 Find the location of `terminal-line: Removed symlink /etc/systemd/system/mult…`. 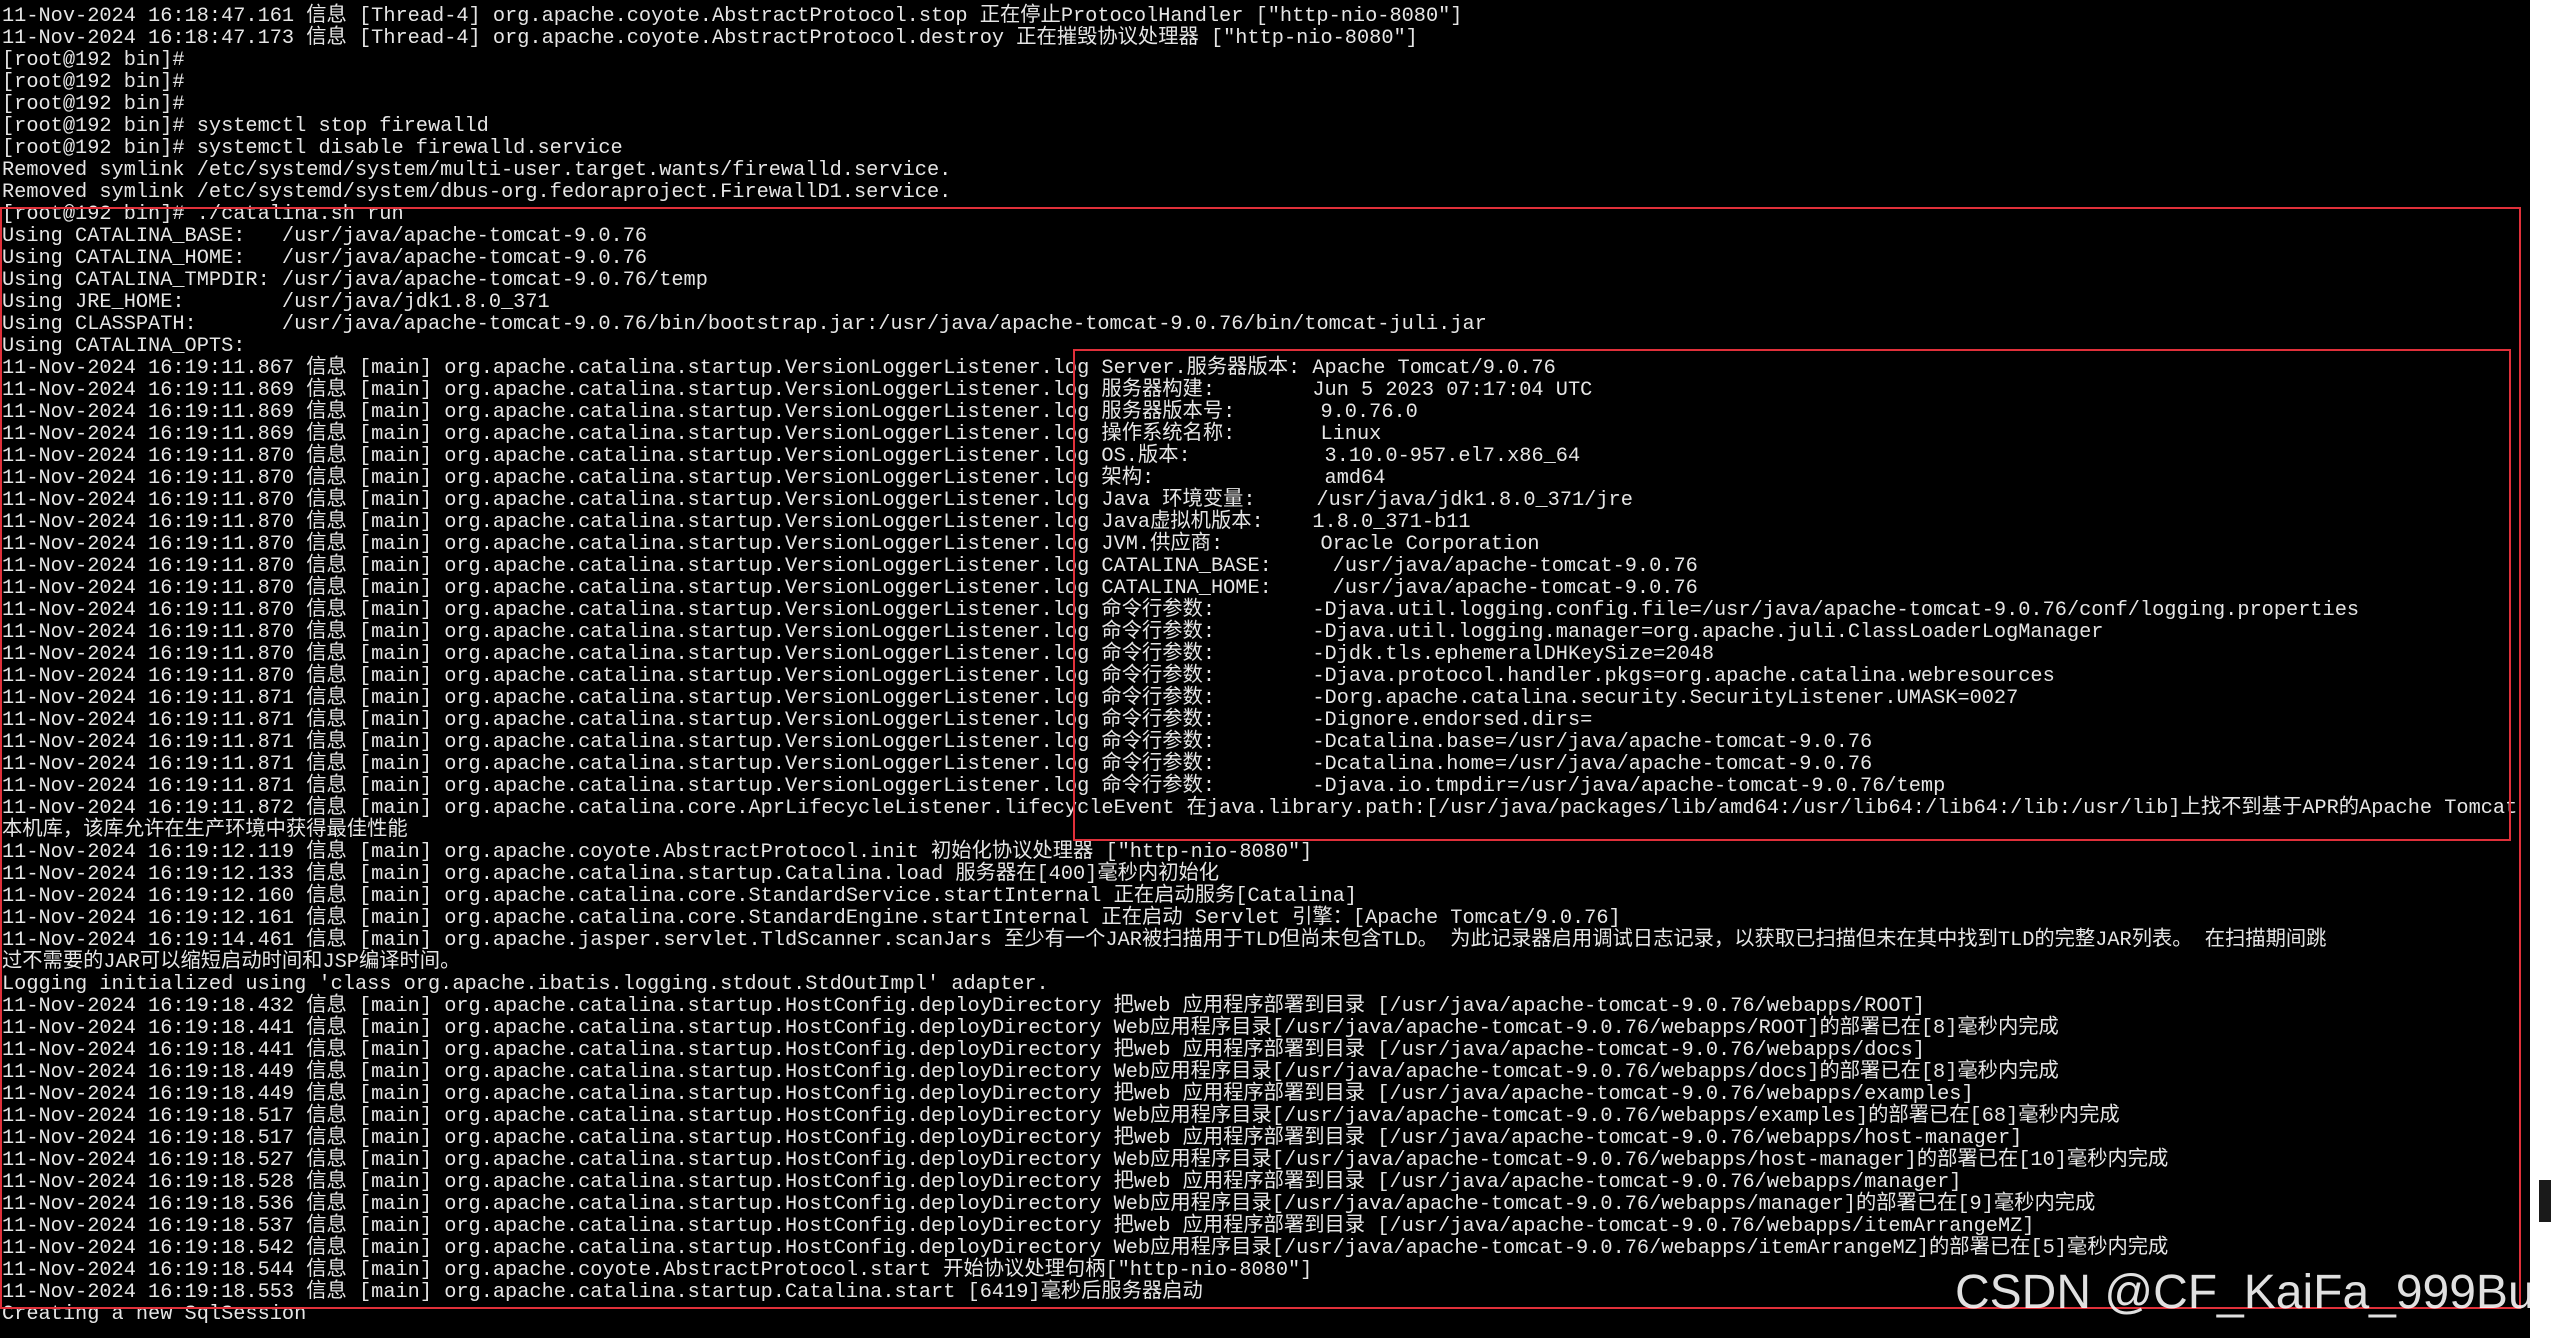

terminal-line: Removed symlink /etc/systemd/system/mult… is located at coordinates (477, 170).